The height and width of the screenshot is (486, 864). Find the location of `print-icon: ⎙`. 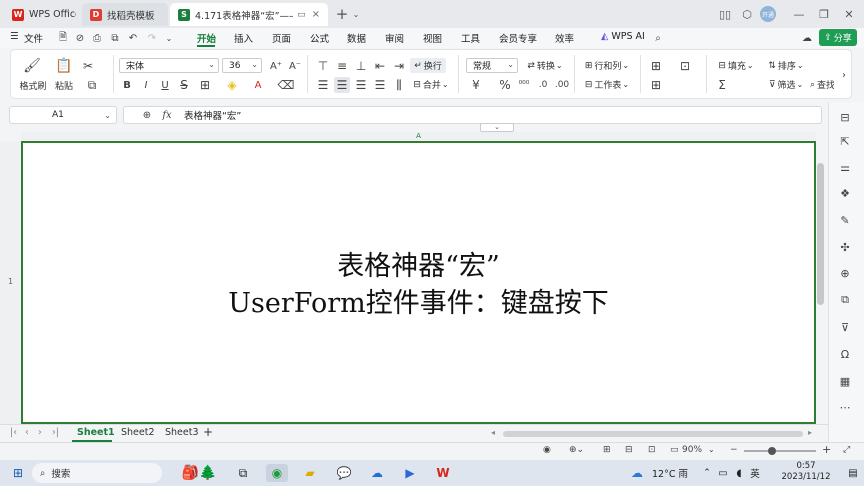

print-icon: ⎙ is located at coordinates (97, 38).